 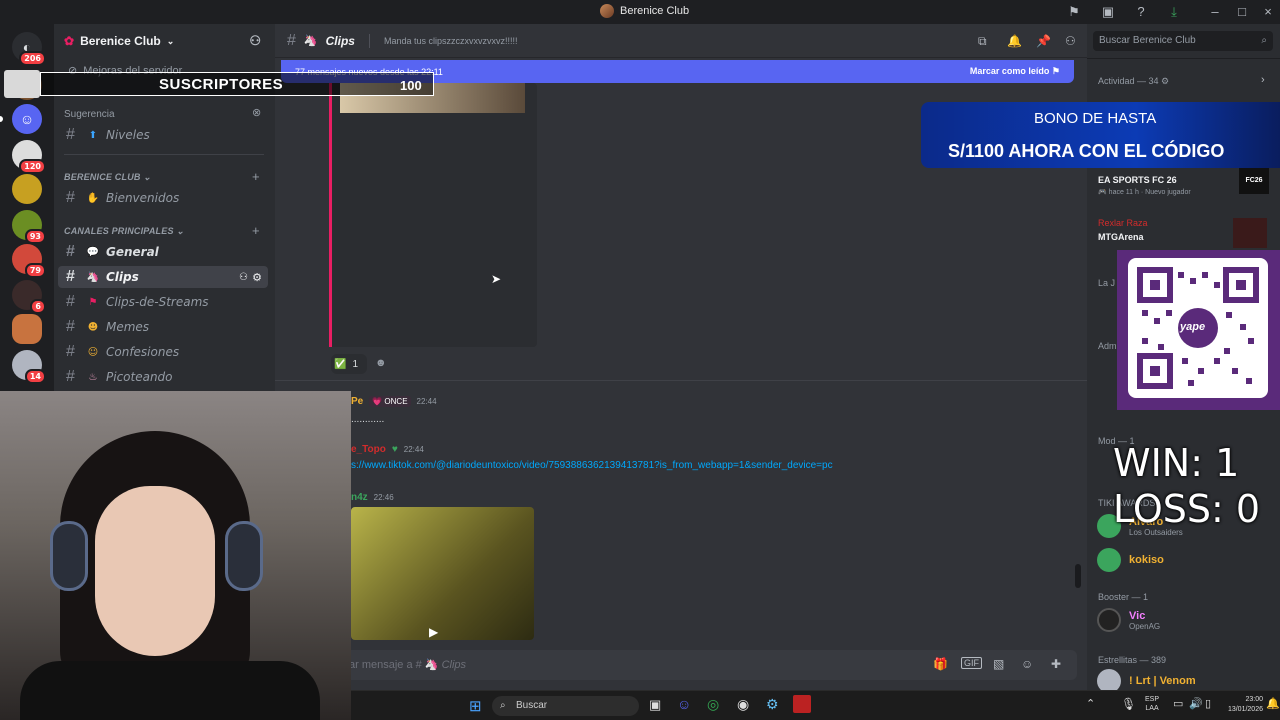 I want to click on discord-app-icon: ☺, so click(x=684, y=704).